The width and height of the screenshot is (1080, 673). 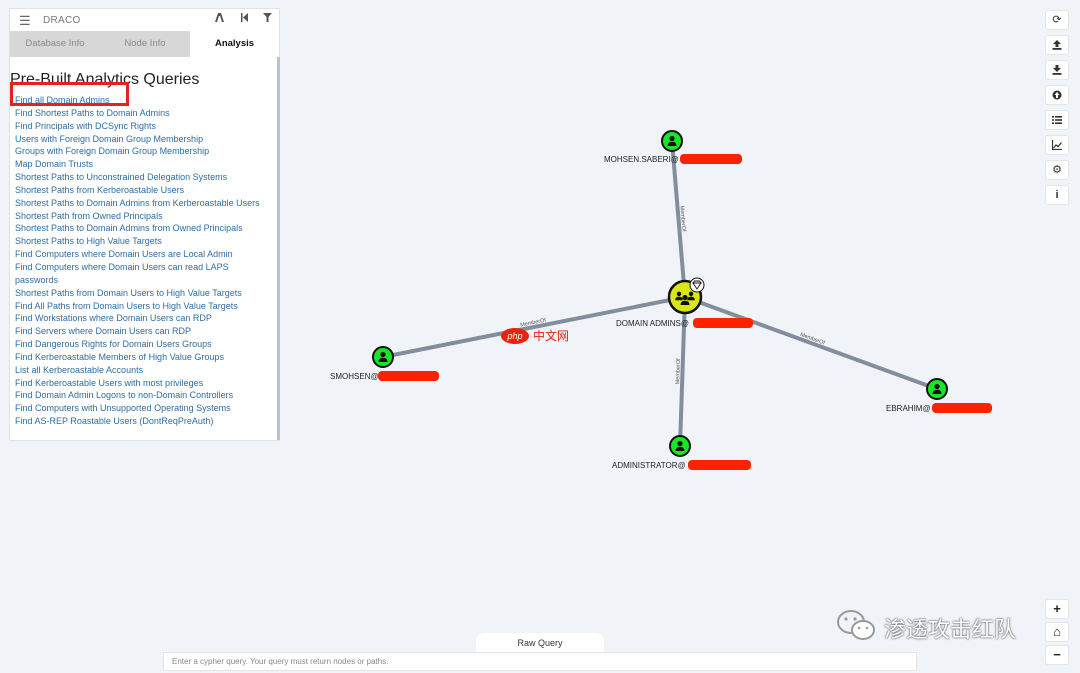 What do you see at coordinates (939, 395) in the screenshot?
I see `user-node: EBRAHIM@` at bounding box center [939, 395].